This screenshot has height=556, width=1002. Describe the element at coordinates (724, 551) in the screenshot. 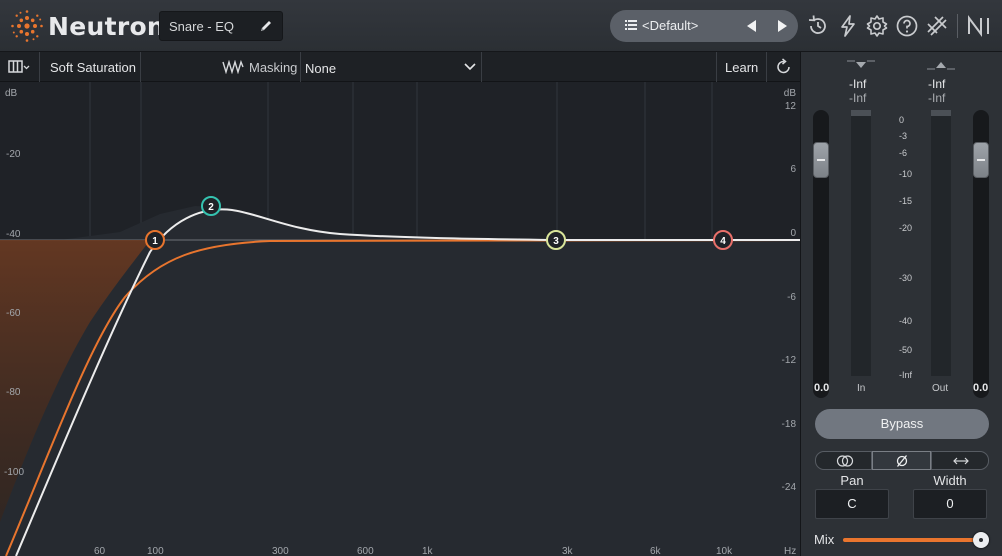

I see `frequency-tick: 10k` at that location.